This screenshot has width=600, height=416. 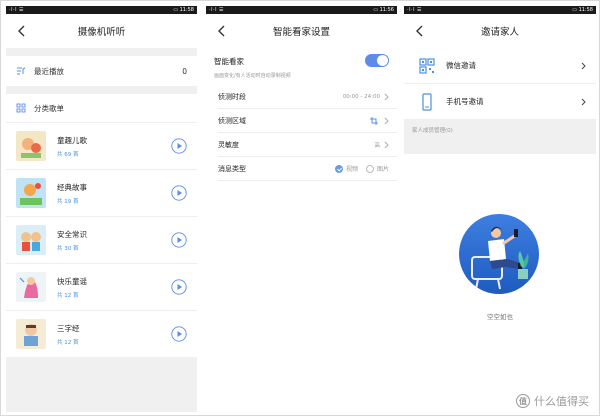 What do you see at coordinates (461, 65) in the screenshot?
I see `wechat-invite-label: 微信邀请` at bounding box center [461, 65].